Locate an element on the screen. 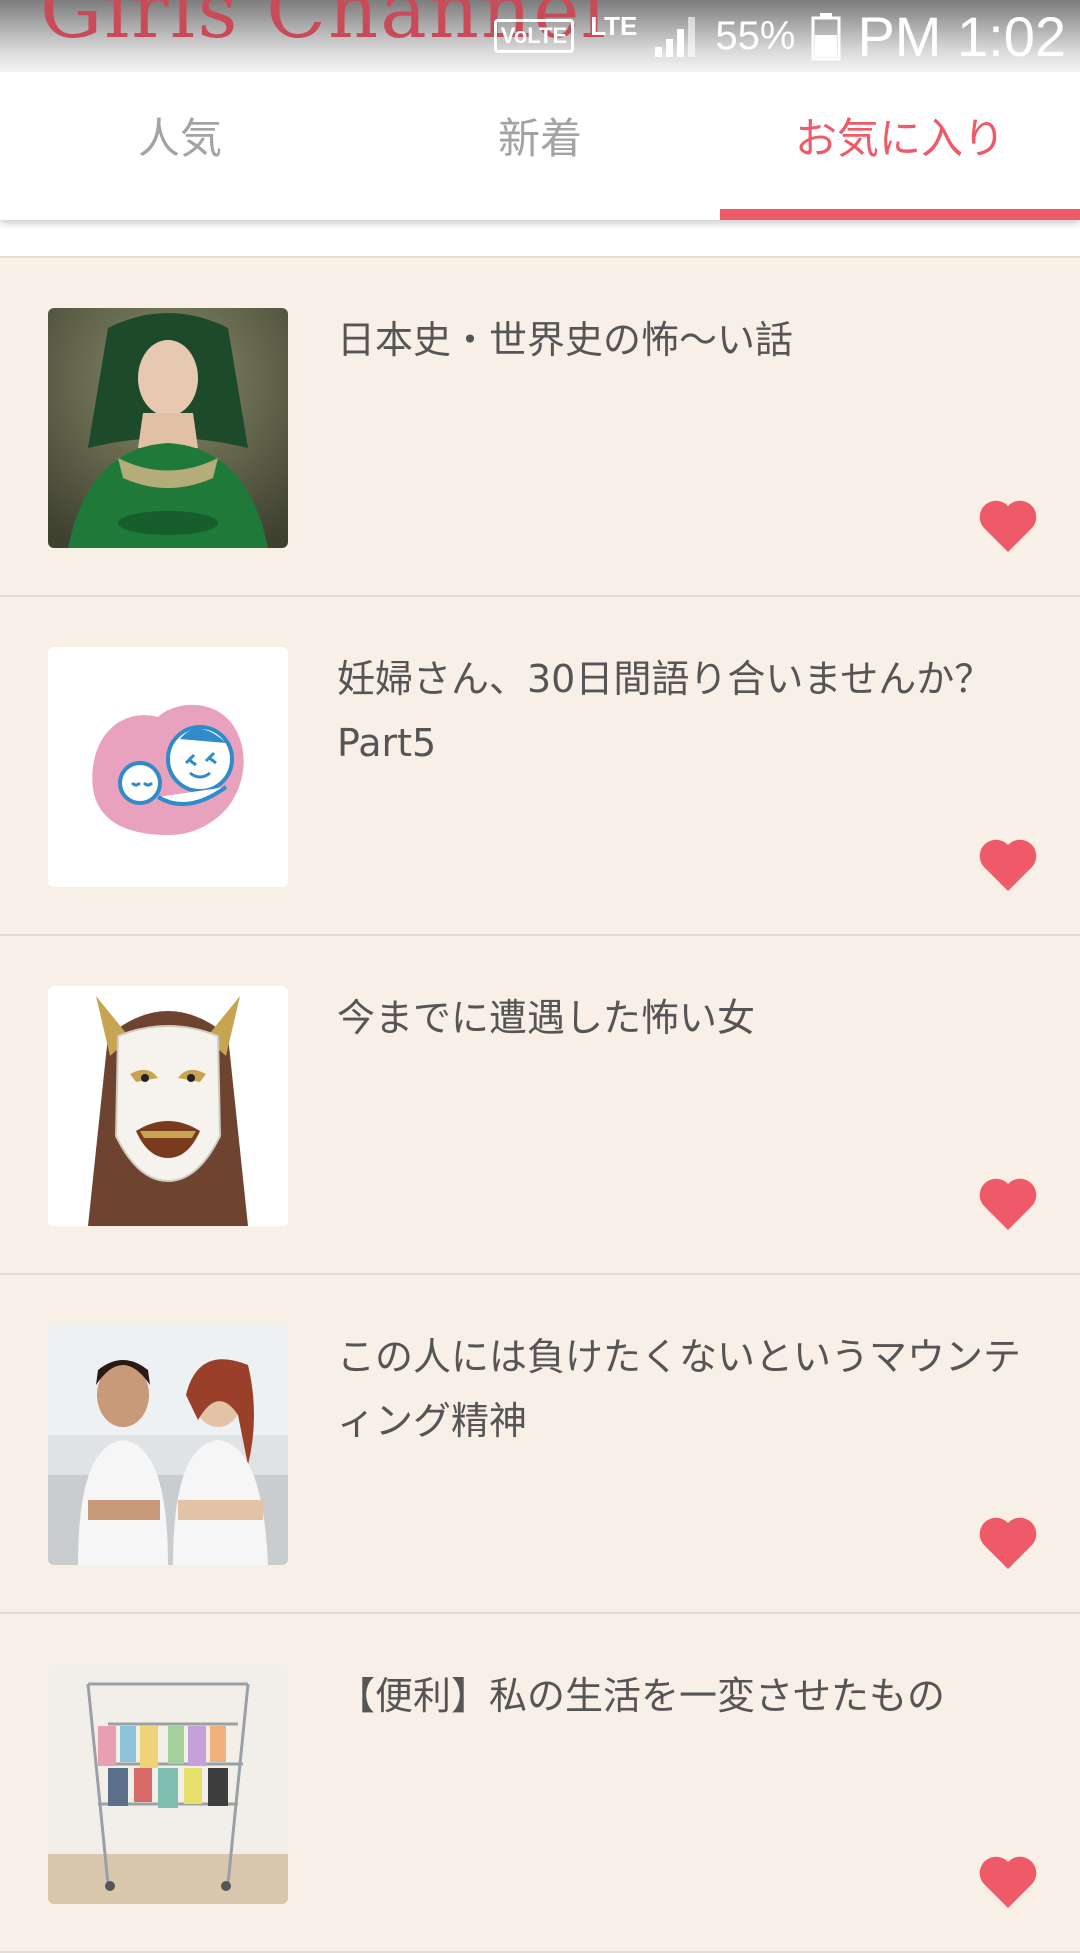 This screenshot has width=1080, height=1953. status-icons: VoLTE LTE 55% PM 1:02 is located at coordinates (779, 36).